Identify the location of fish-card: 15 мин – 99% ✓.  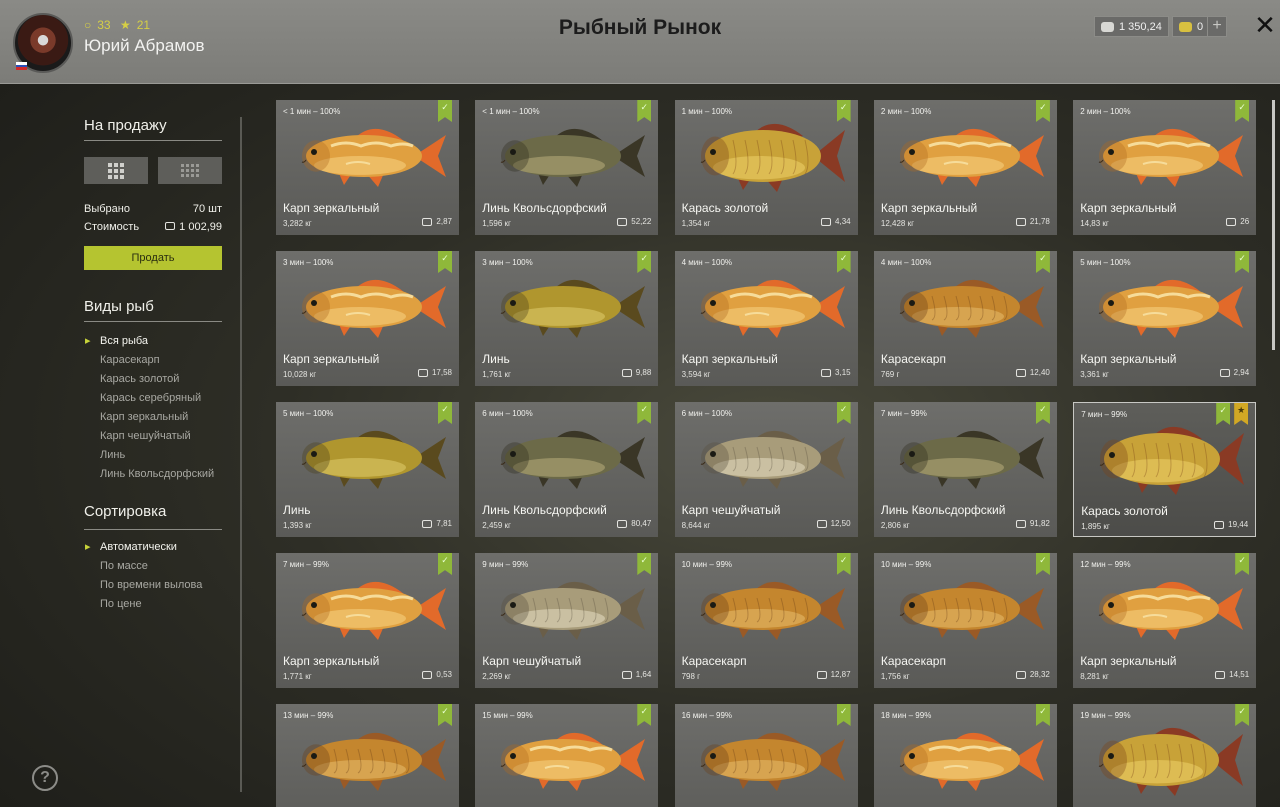
(567, 755).